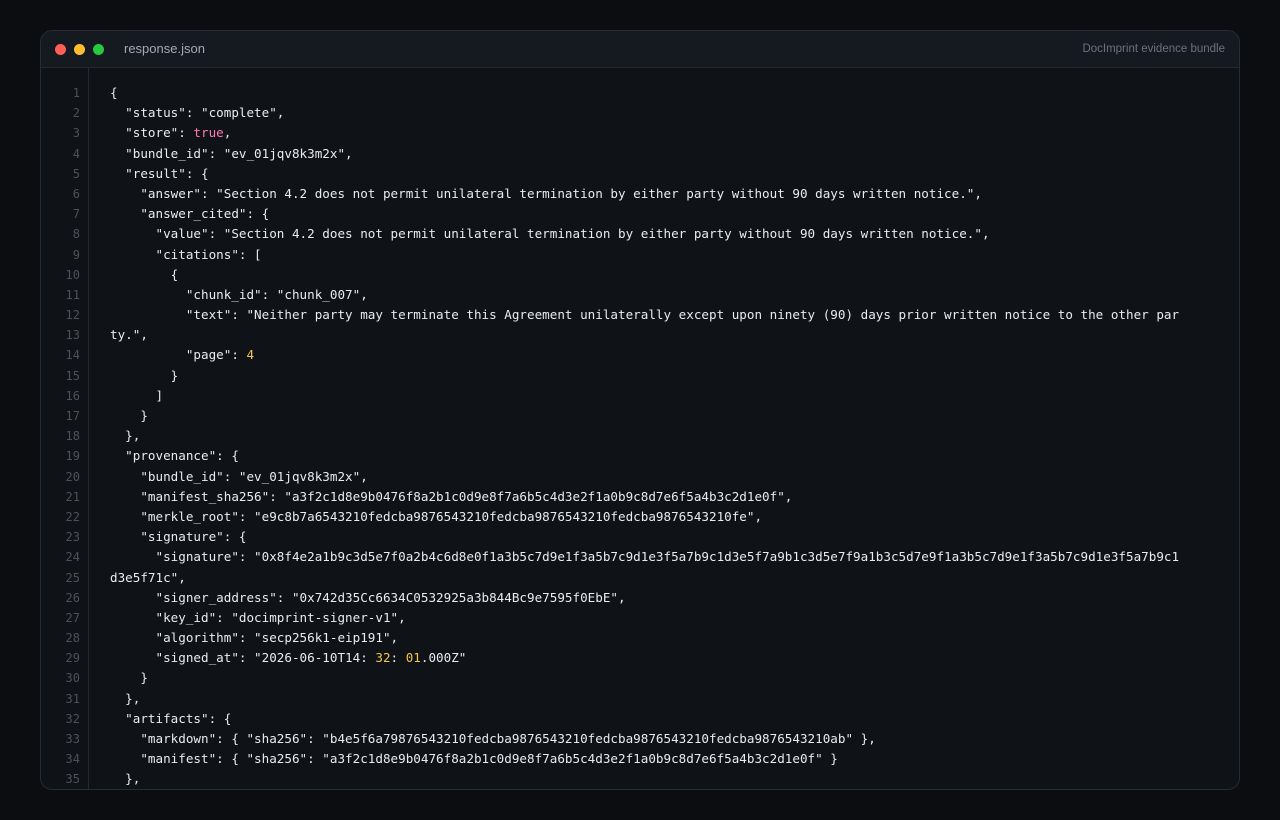 The width and height of the screenshot is (1280, 820). Describe the element at coordinates (254, 638) in the screenshot. I see `code-token: "algorithm": "secp256k1-eip191",` at that location.